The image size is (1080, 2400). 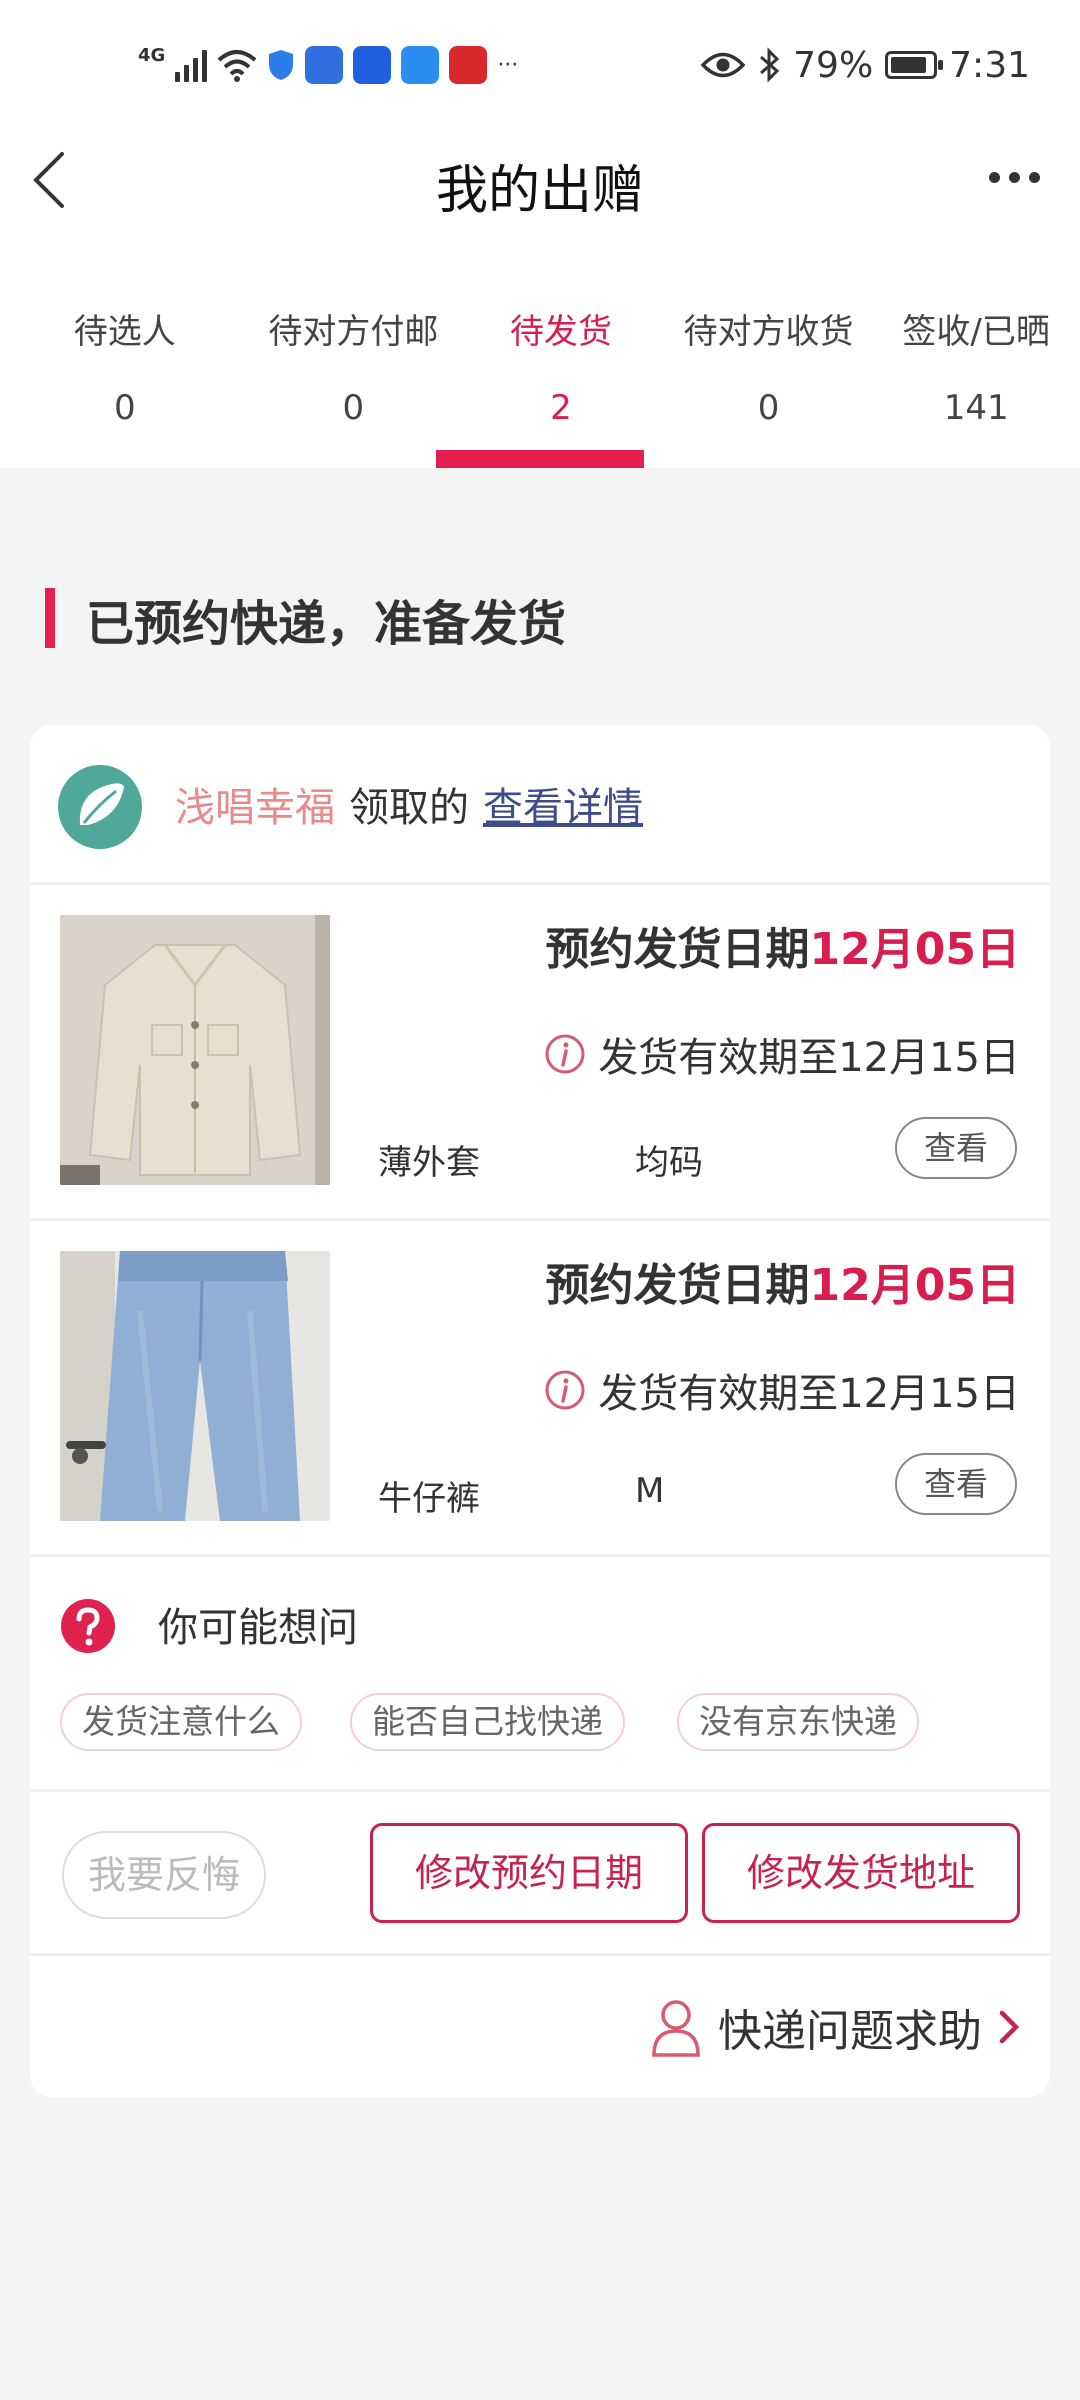 I want to click on faq-chip: 发货注意什么, so click(x=181, y=1722).